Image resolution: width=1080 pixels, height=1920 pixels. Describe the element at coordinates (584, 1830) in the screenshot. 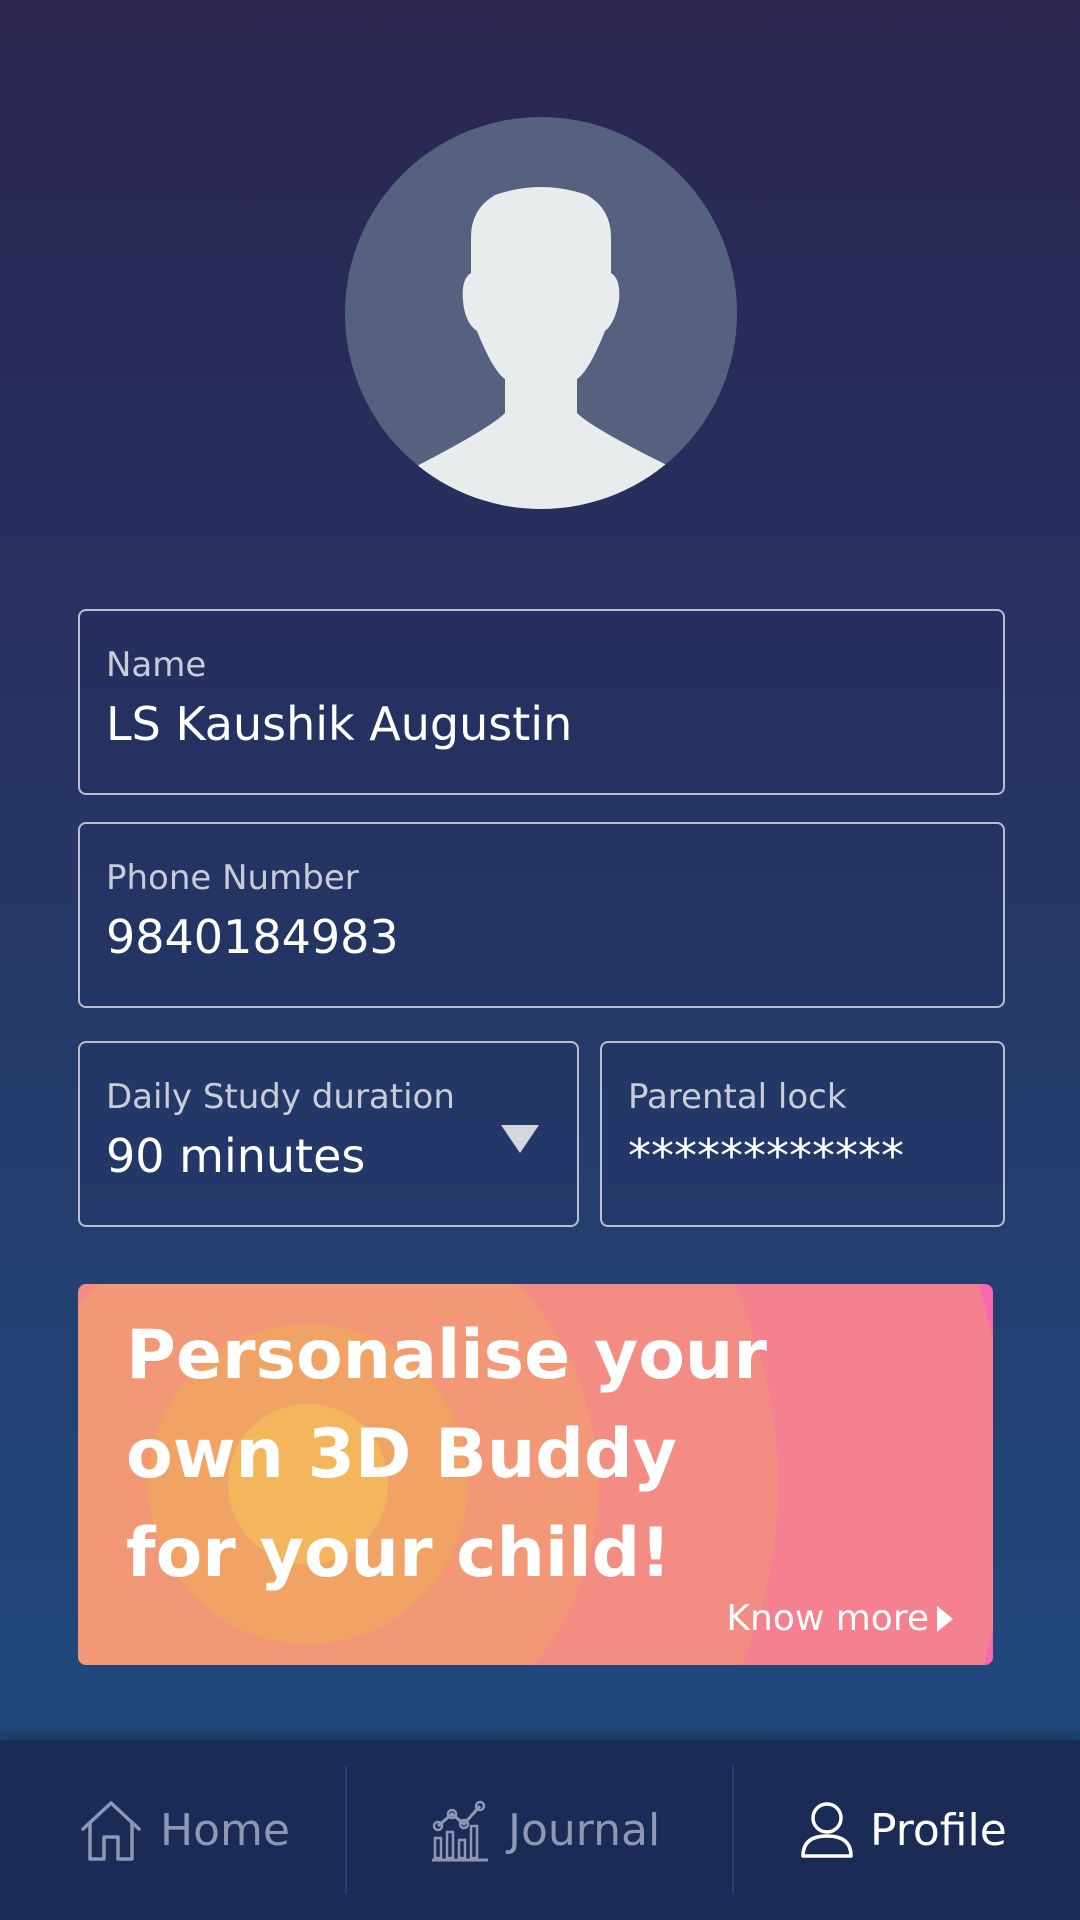

I see `nav-journal-label: Journal` at that location.